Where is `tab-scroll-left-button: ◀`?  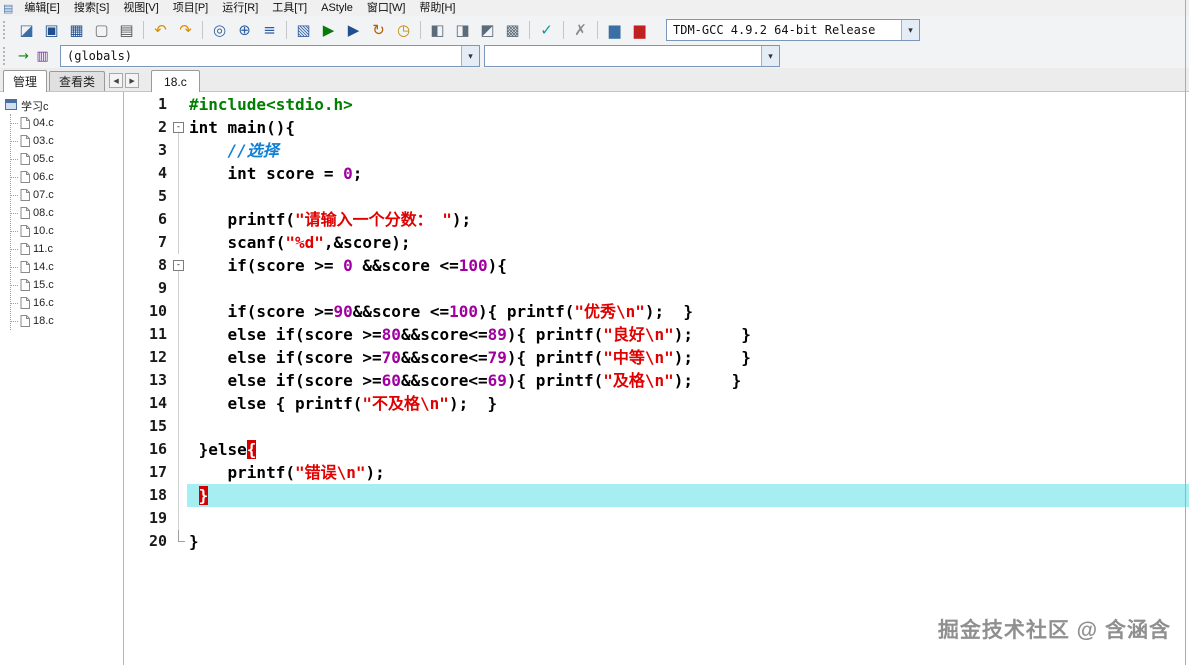
tab-scroll-left-button: ◀ is located at coordinates (116, 80).